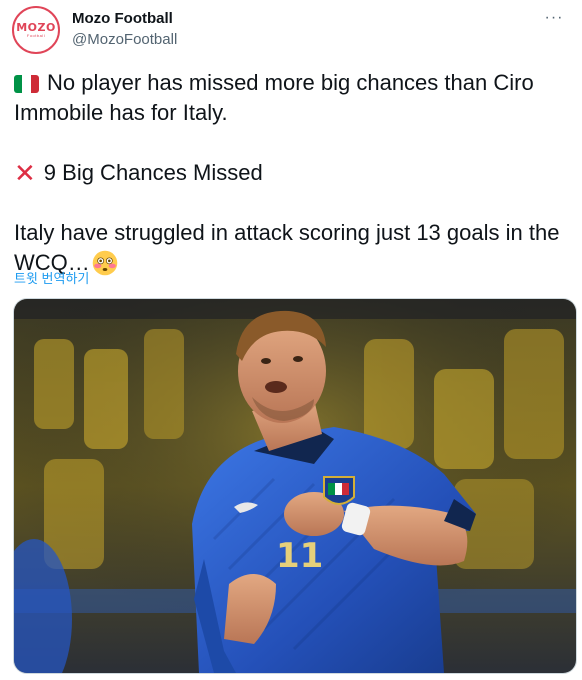 The height and width of the screenshot is (680, 582). What do you see at coordinates (153, 172) in the screenshot?
I see `tweet-line-2-text: 9 Big Chances Missed` at bounding box center [153, 172].